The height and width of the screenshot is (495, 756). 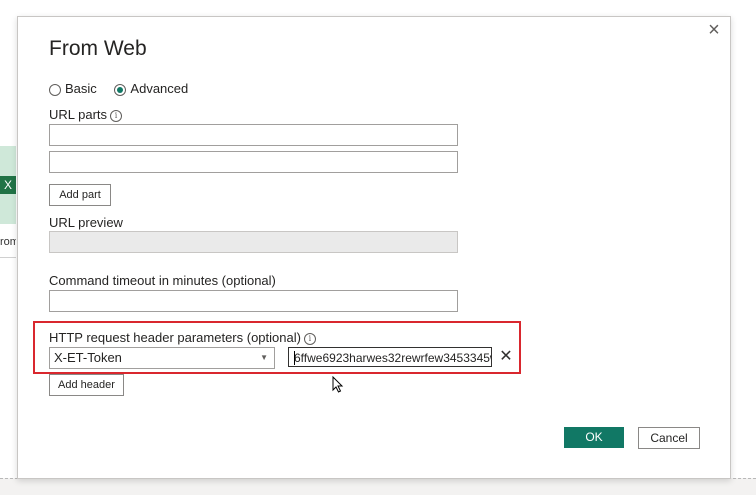 I want to click on header-name-dropdown: X-ET-Token ▼, so click(x=162, y=358).